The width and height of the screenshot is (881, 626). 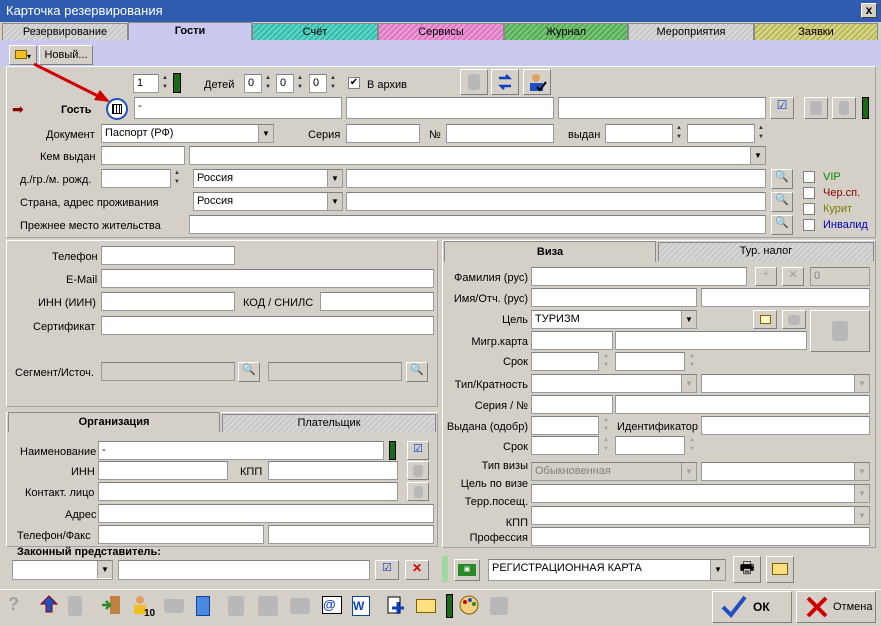 What do you see at coordinates (565, 361) in the screenshot?
I see `migration-term-from-input` at bounding box center [565, 361].